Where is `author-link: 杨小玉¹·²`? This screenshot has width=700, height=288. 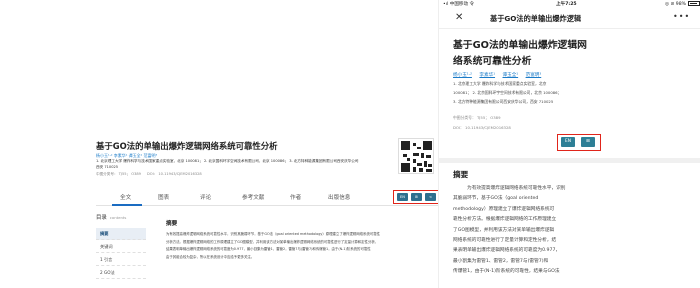
author-link: 杨小玉¹·² is located at coordinates (462, 75).